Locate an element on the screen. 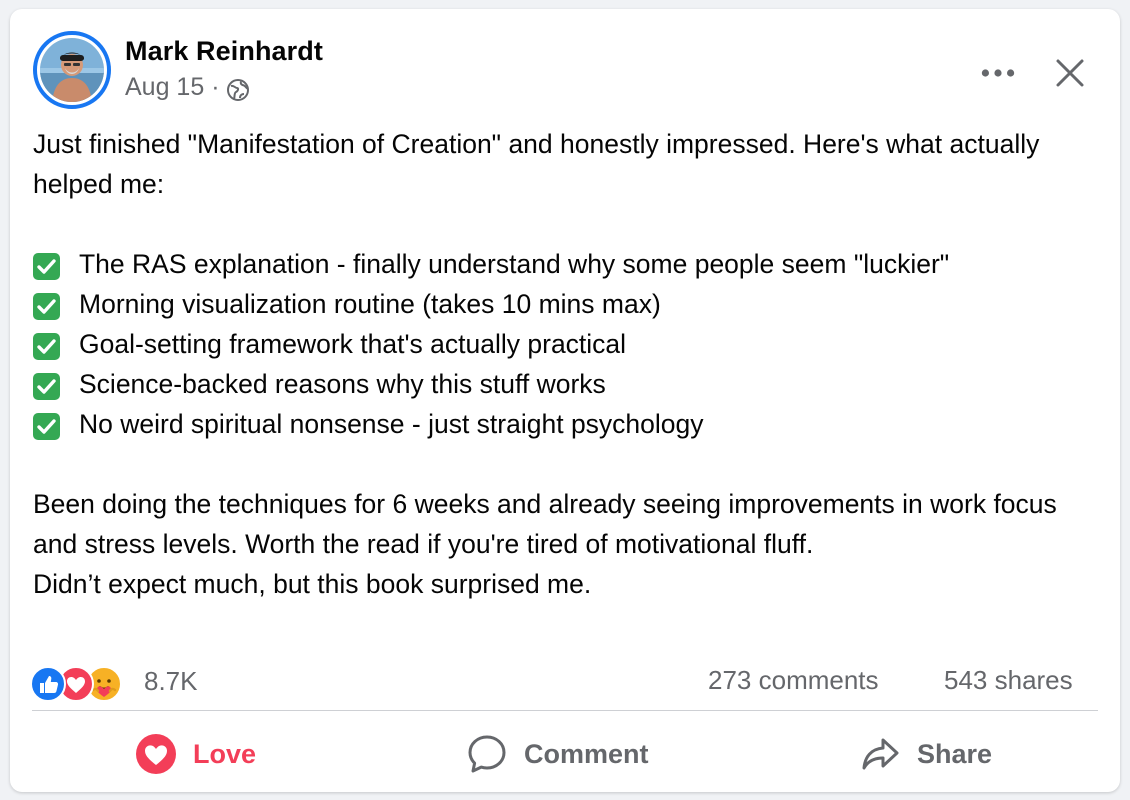 Image resolution: width=1130 pixels, height=800 pixels. divider is located at coordinates (565, 710).